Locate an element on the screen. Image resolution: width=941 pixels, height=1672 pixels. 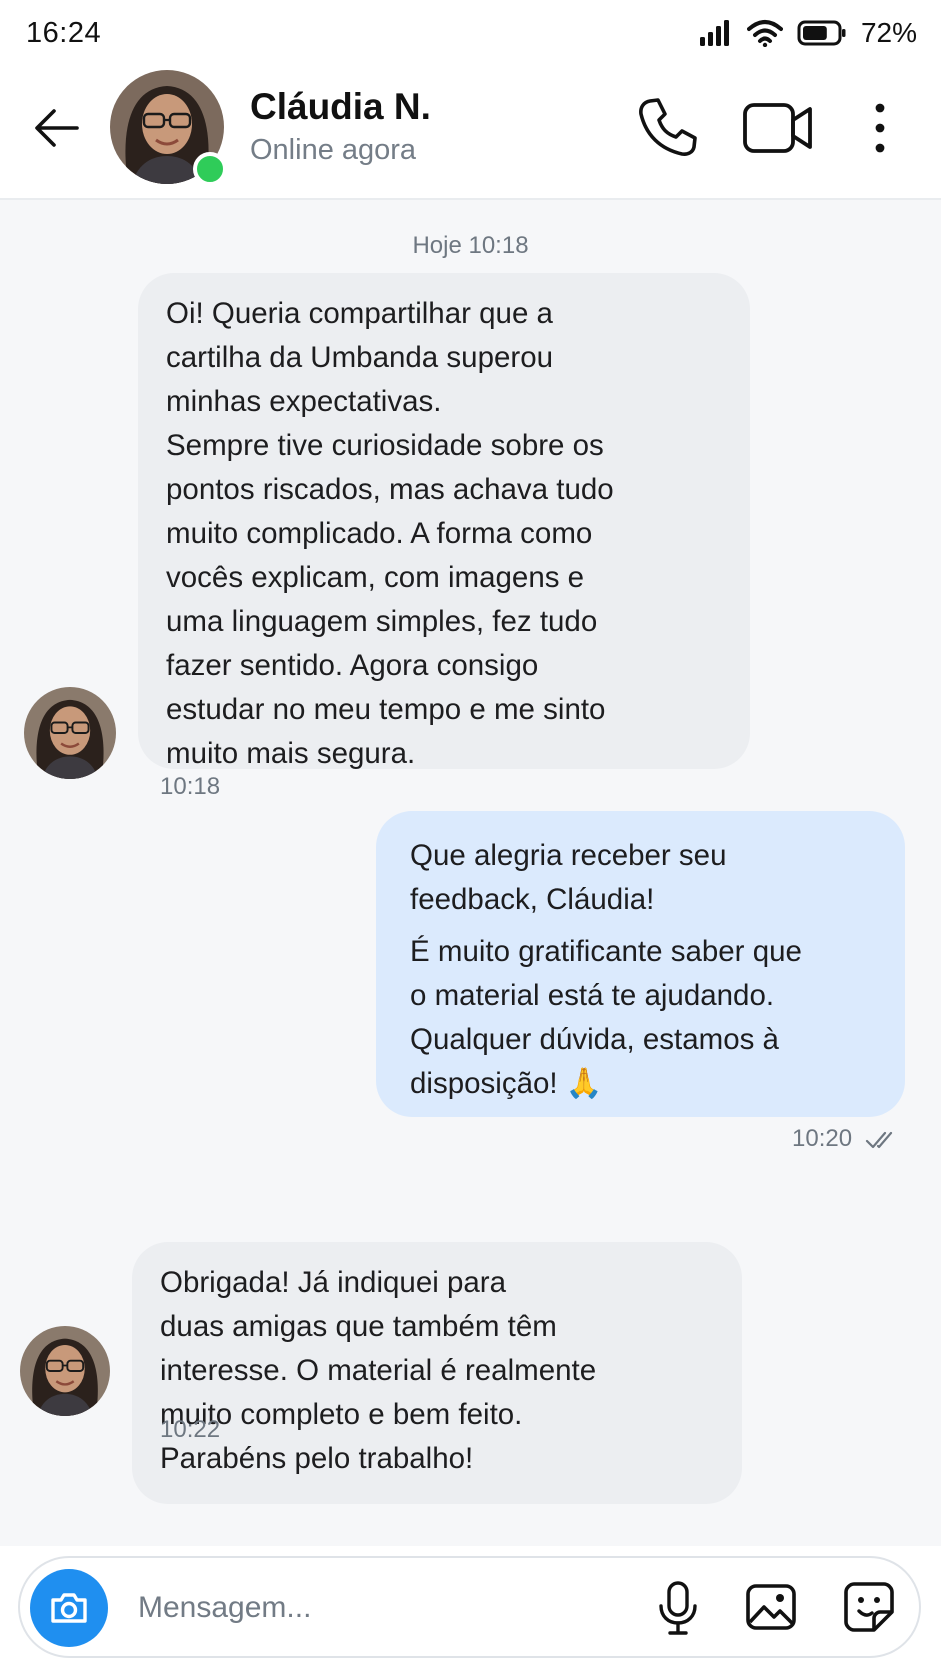
camera-button is located at coordinates (69, 1608).